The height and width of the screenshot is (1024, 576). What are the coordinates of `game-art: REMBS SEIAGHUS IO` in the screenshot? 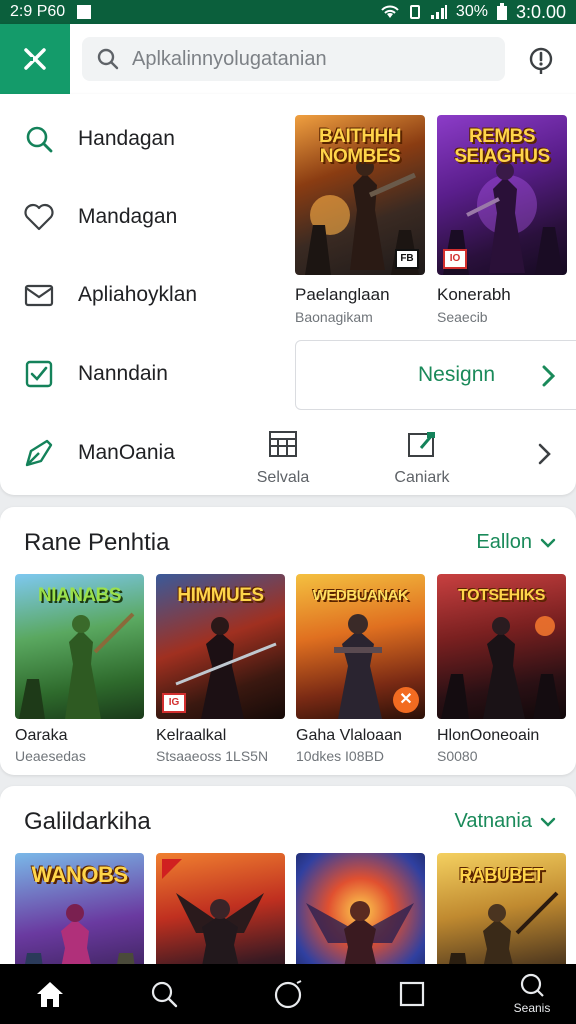 It's located at (502, 195).